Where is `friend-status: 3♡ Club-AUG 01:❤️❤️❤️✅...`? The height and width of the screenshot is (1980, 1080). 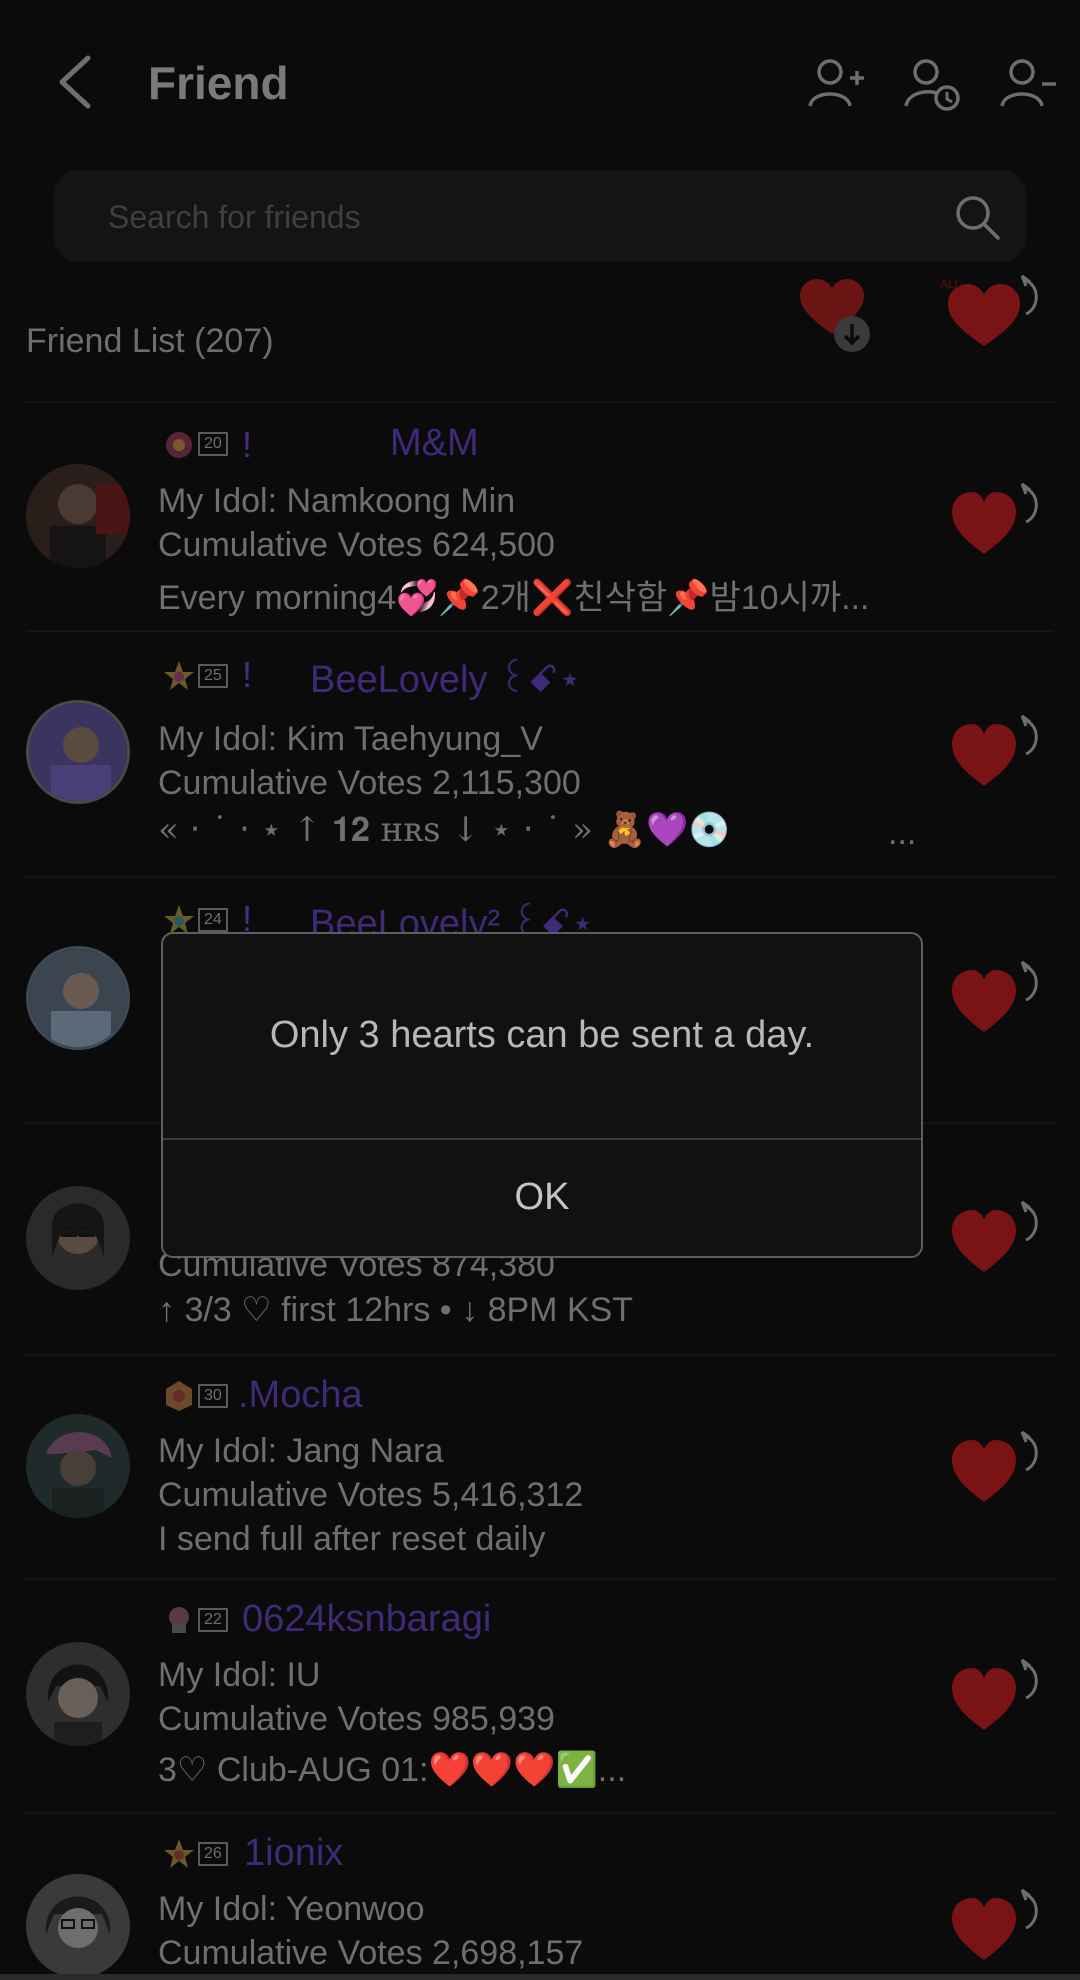 friend-status: 3♡ Club-AUG 01:❤️❤️❤️✅... is located at coordinates (392, 1770).